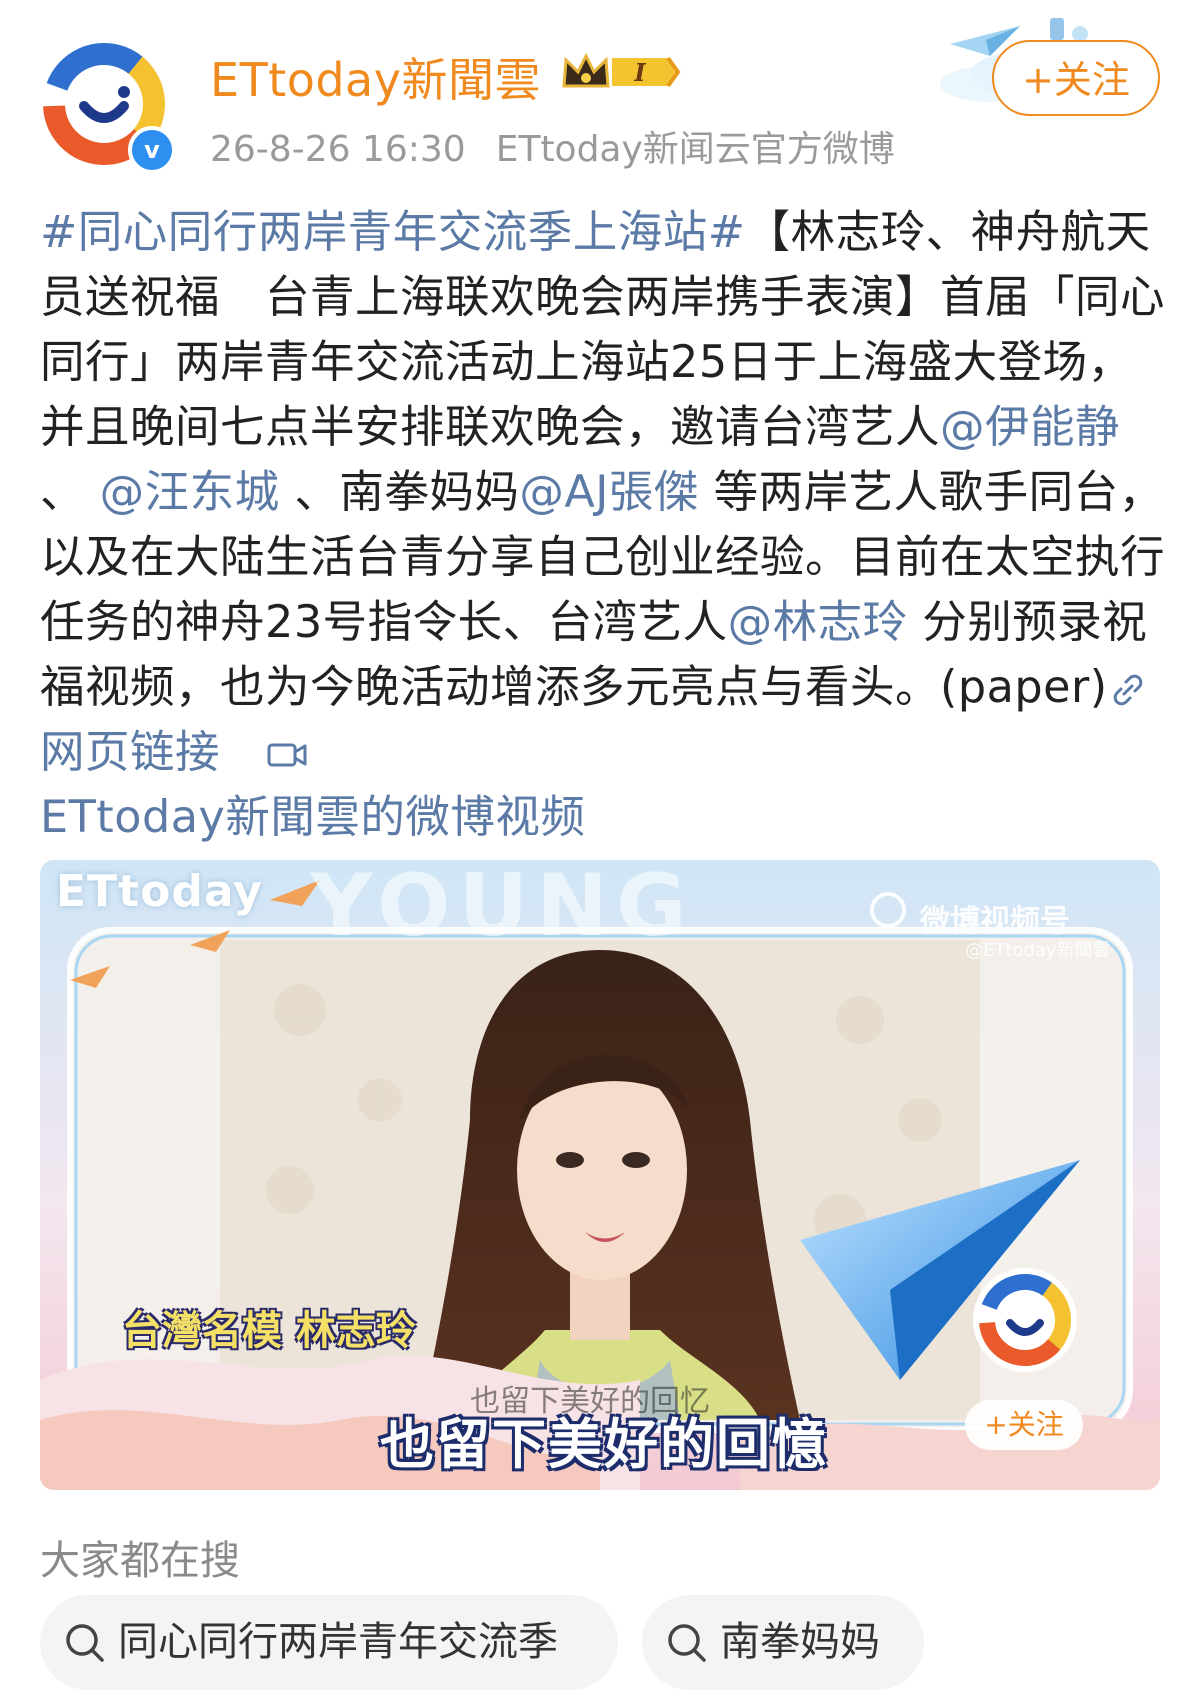  I want to click on mention-link: @汪东城, so click(190, 492).